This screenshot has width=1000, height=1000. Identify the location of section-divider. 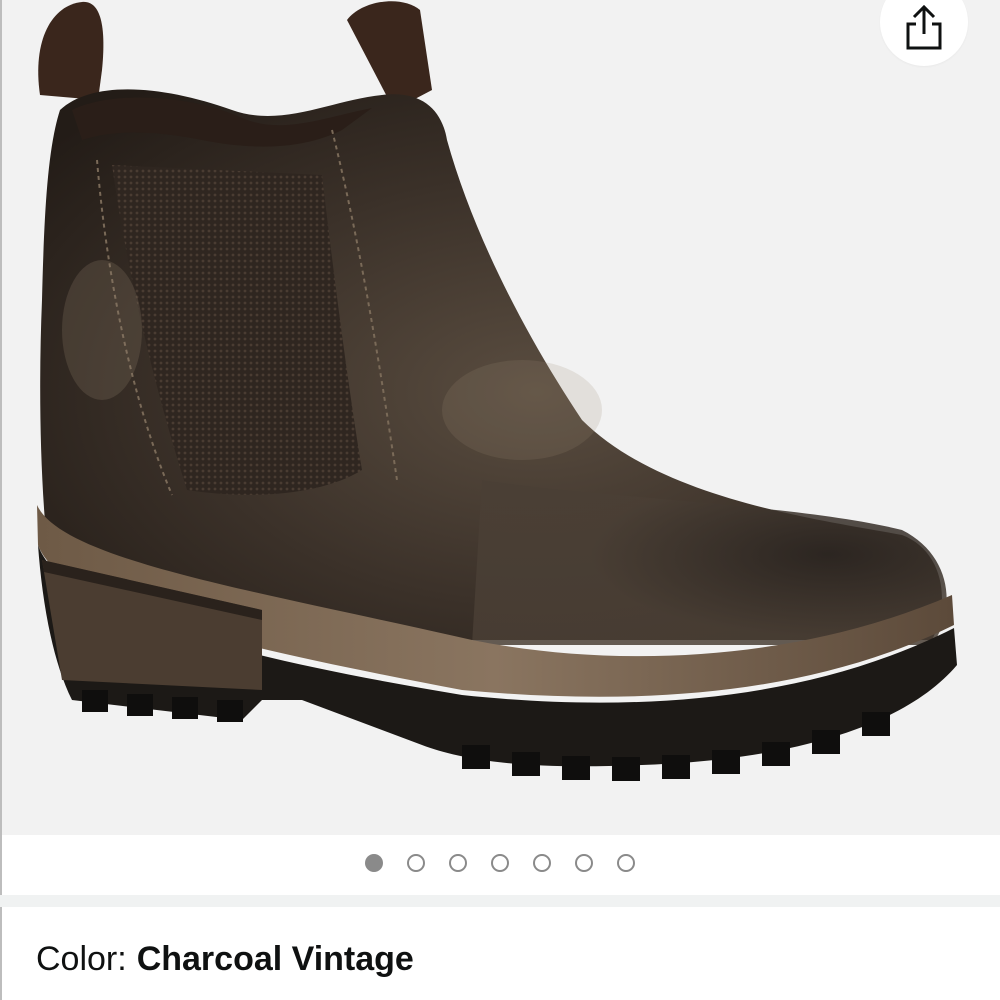
(500, 901).